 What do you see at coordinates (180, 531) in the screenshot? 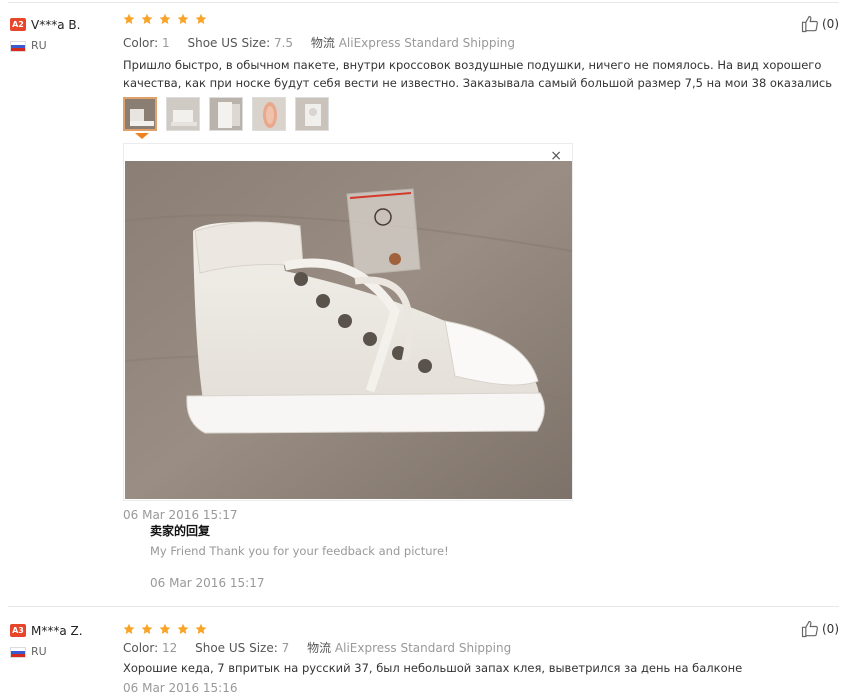
I see `seller-reply-title: 卖家的回复` at bounding box center [180, 531].